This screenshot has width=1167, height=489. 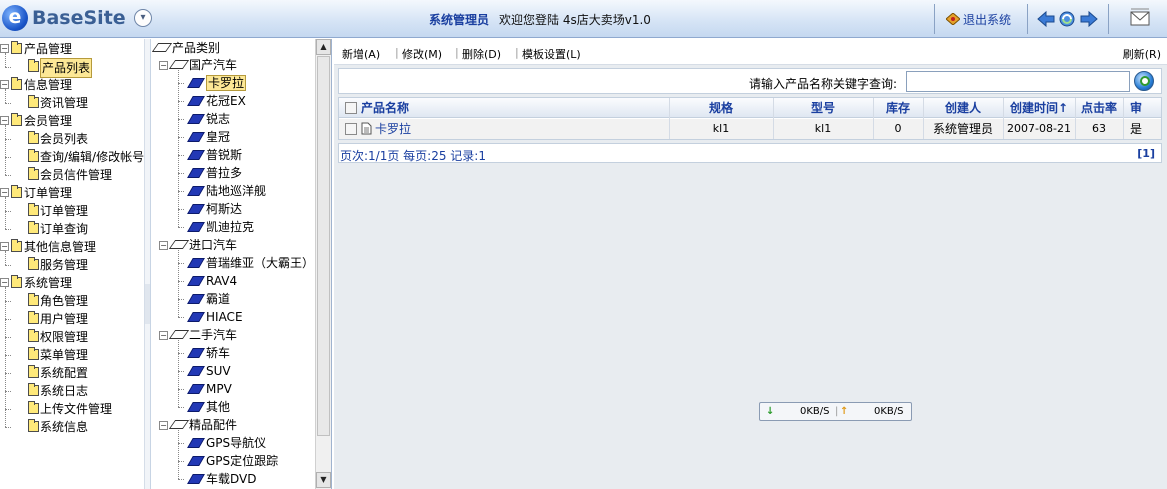 What do you see at coordinates (208, 119) in the screenshot?
I see `tree-item: 锐志` at bounding box center [208, 119].